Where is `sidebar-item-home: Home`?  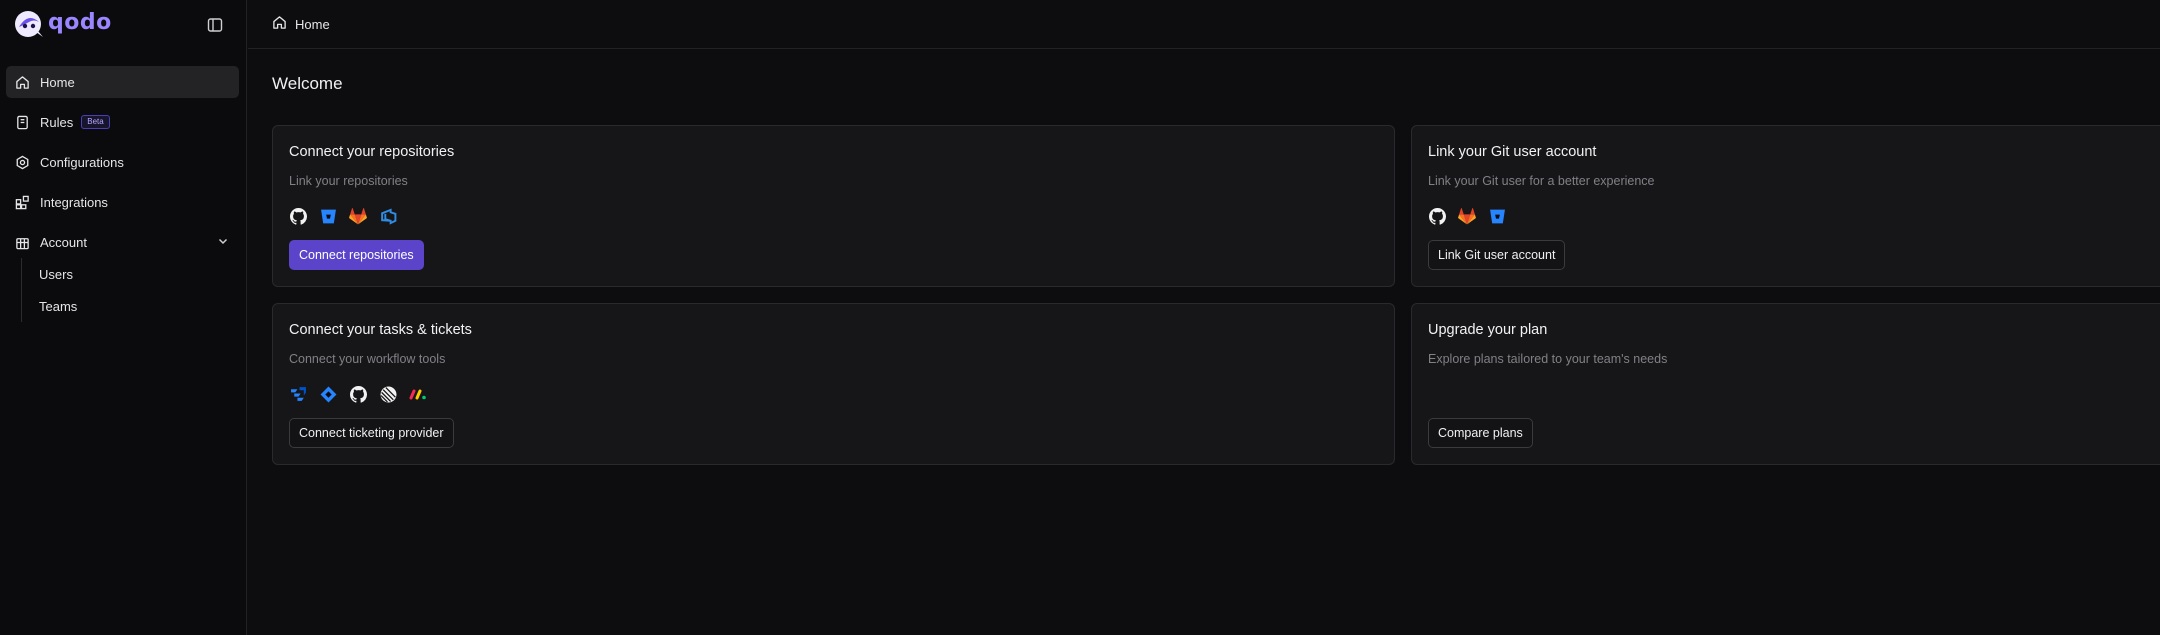 sidebar-item-home: Home is located at coordinates (122, 82).